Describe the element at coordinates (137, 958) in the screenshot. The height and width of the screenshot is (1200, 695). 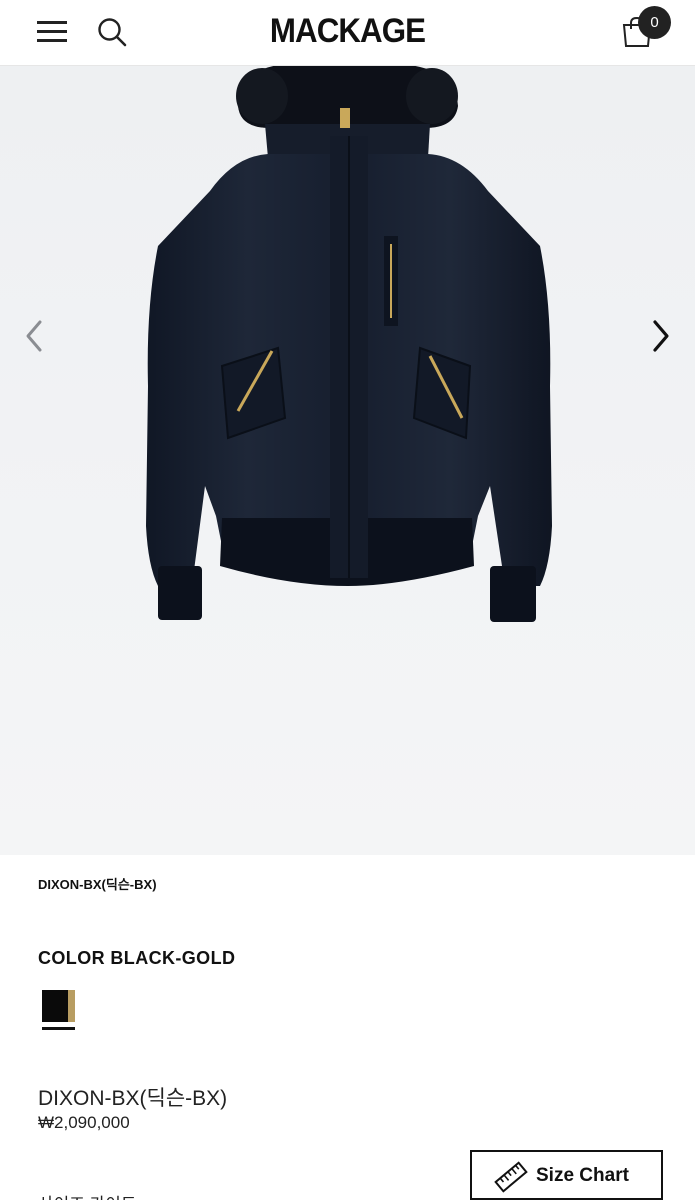
I see `color-label: COLOR BLACK-GOLD` at that location.